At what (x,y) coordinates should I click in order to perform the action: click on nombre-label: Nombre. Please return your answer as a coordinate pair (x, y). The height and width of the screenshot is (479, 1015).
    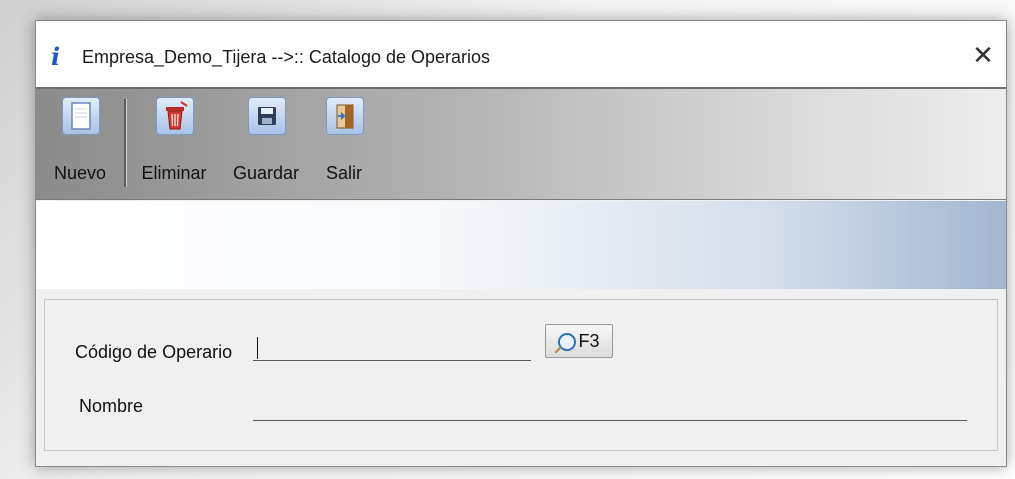
    Looking at the image, I should click on (111, 406).